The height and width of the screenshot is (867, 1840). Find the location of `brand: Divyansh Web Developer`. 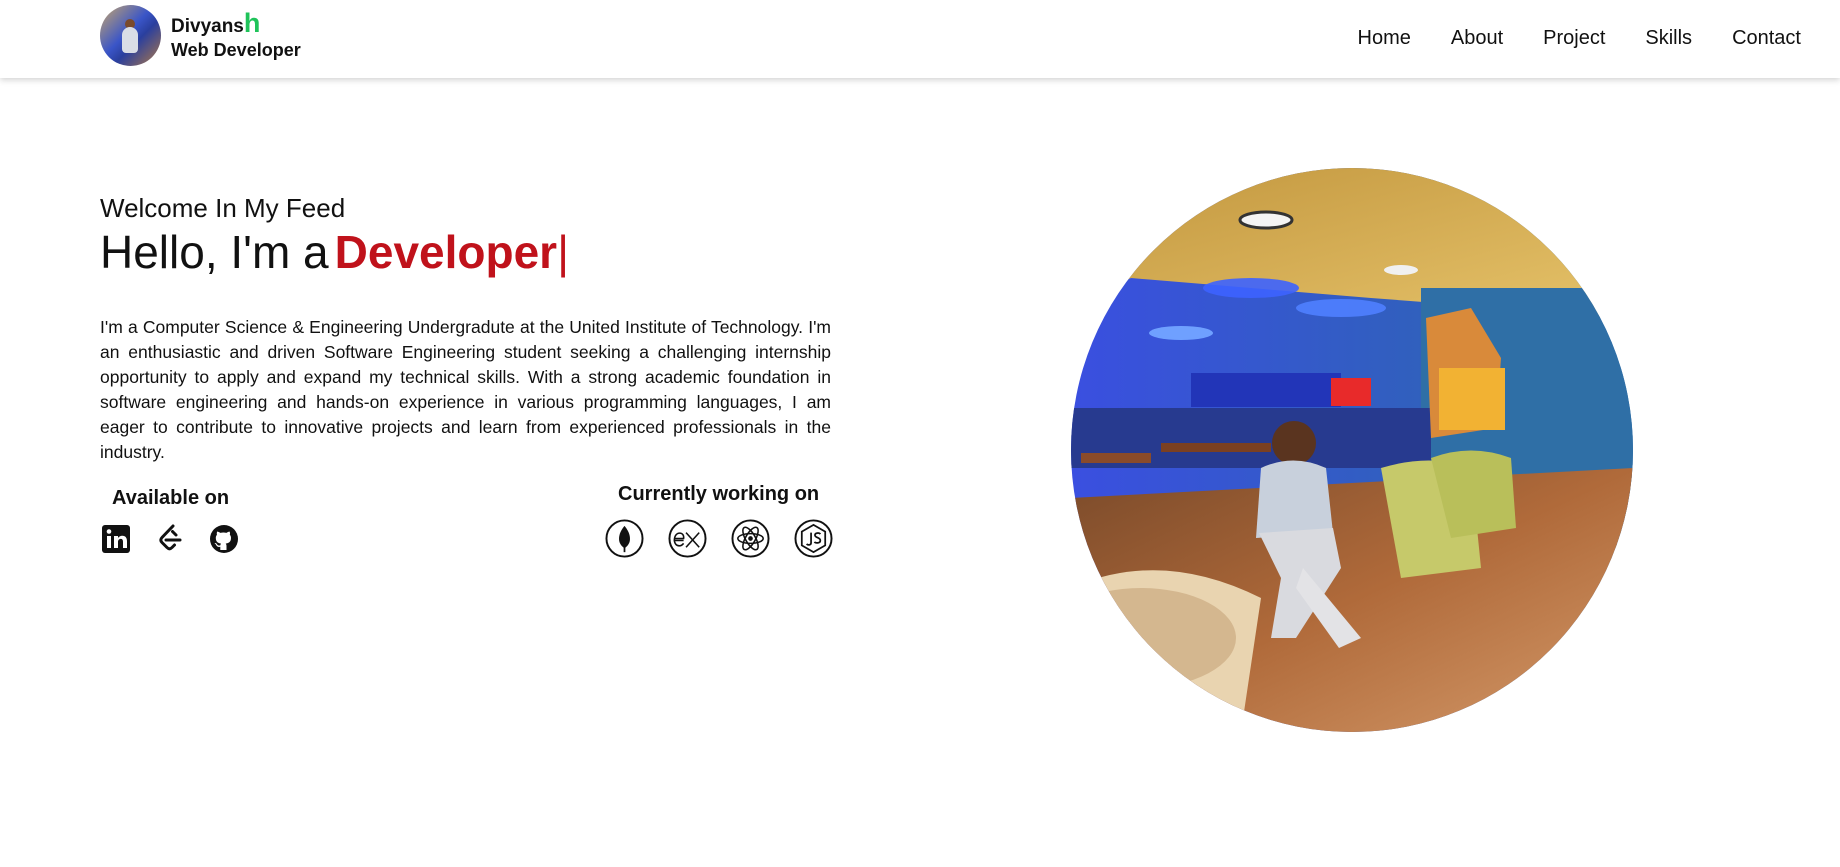

brand: Divyansh Web Developer is located at coordinates (200, 35).